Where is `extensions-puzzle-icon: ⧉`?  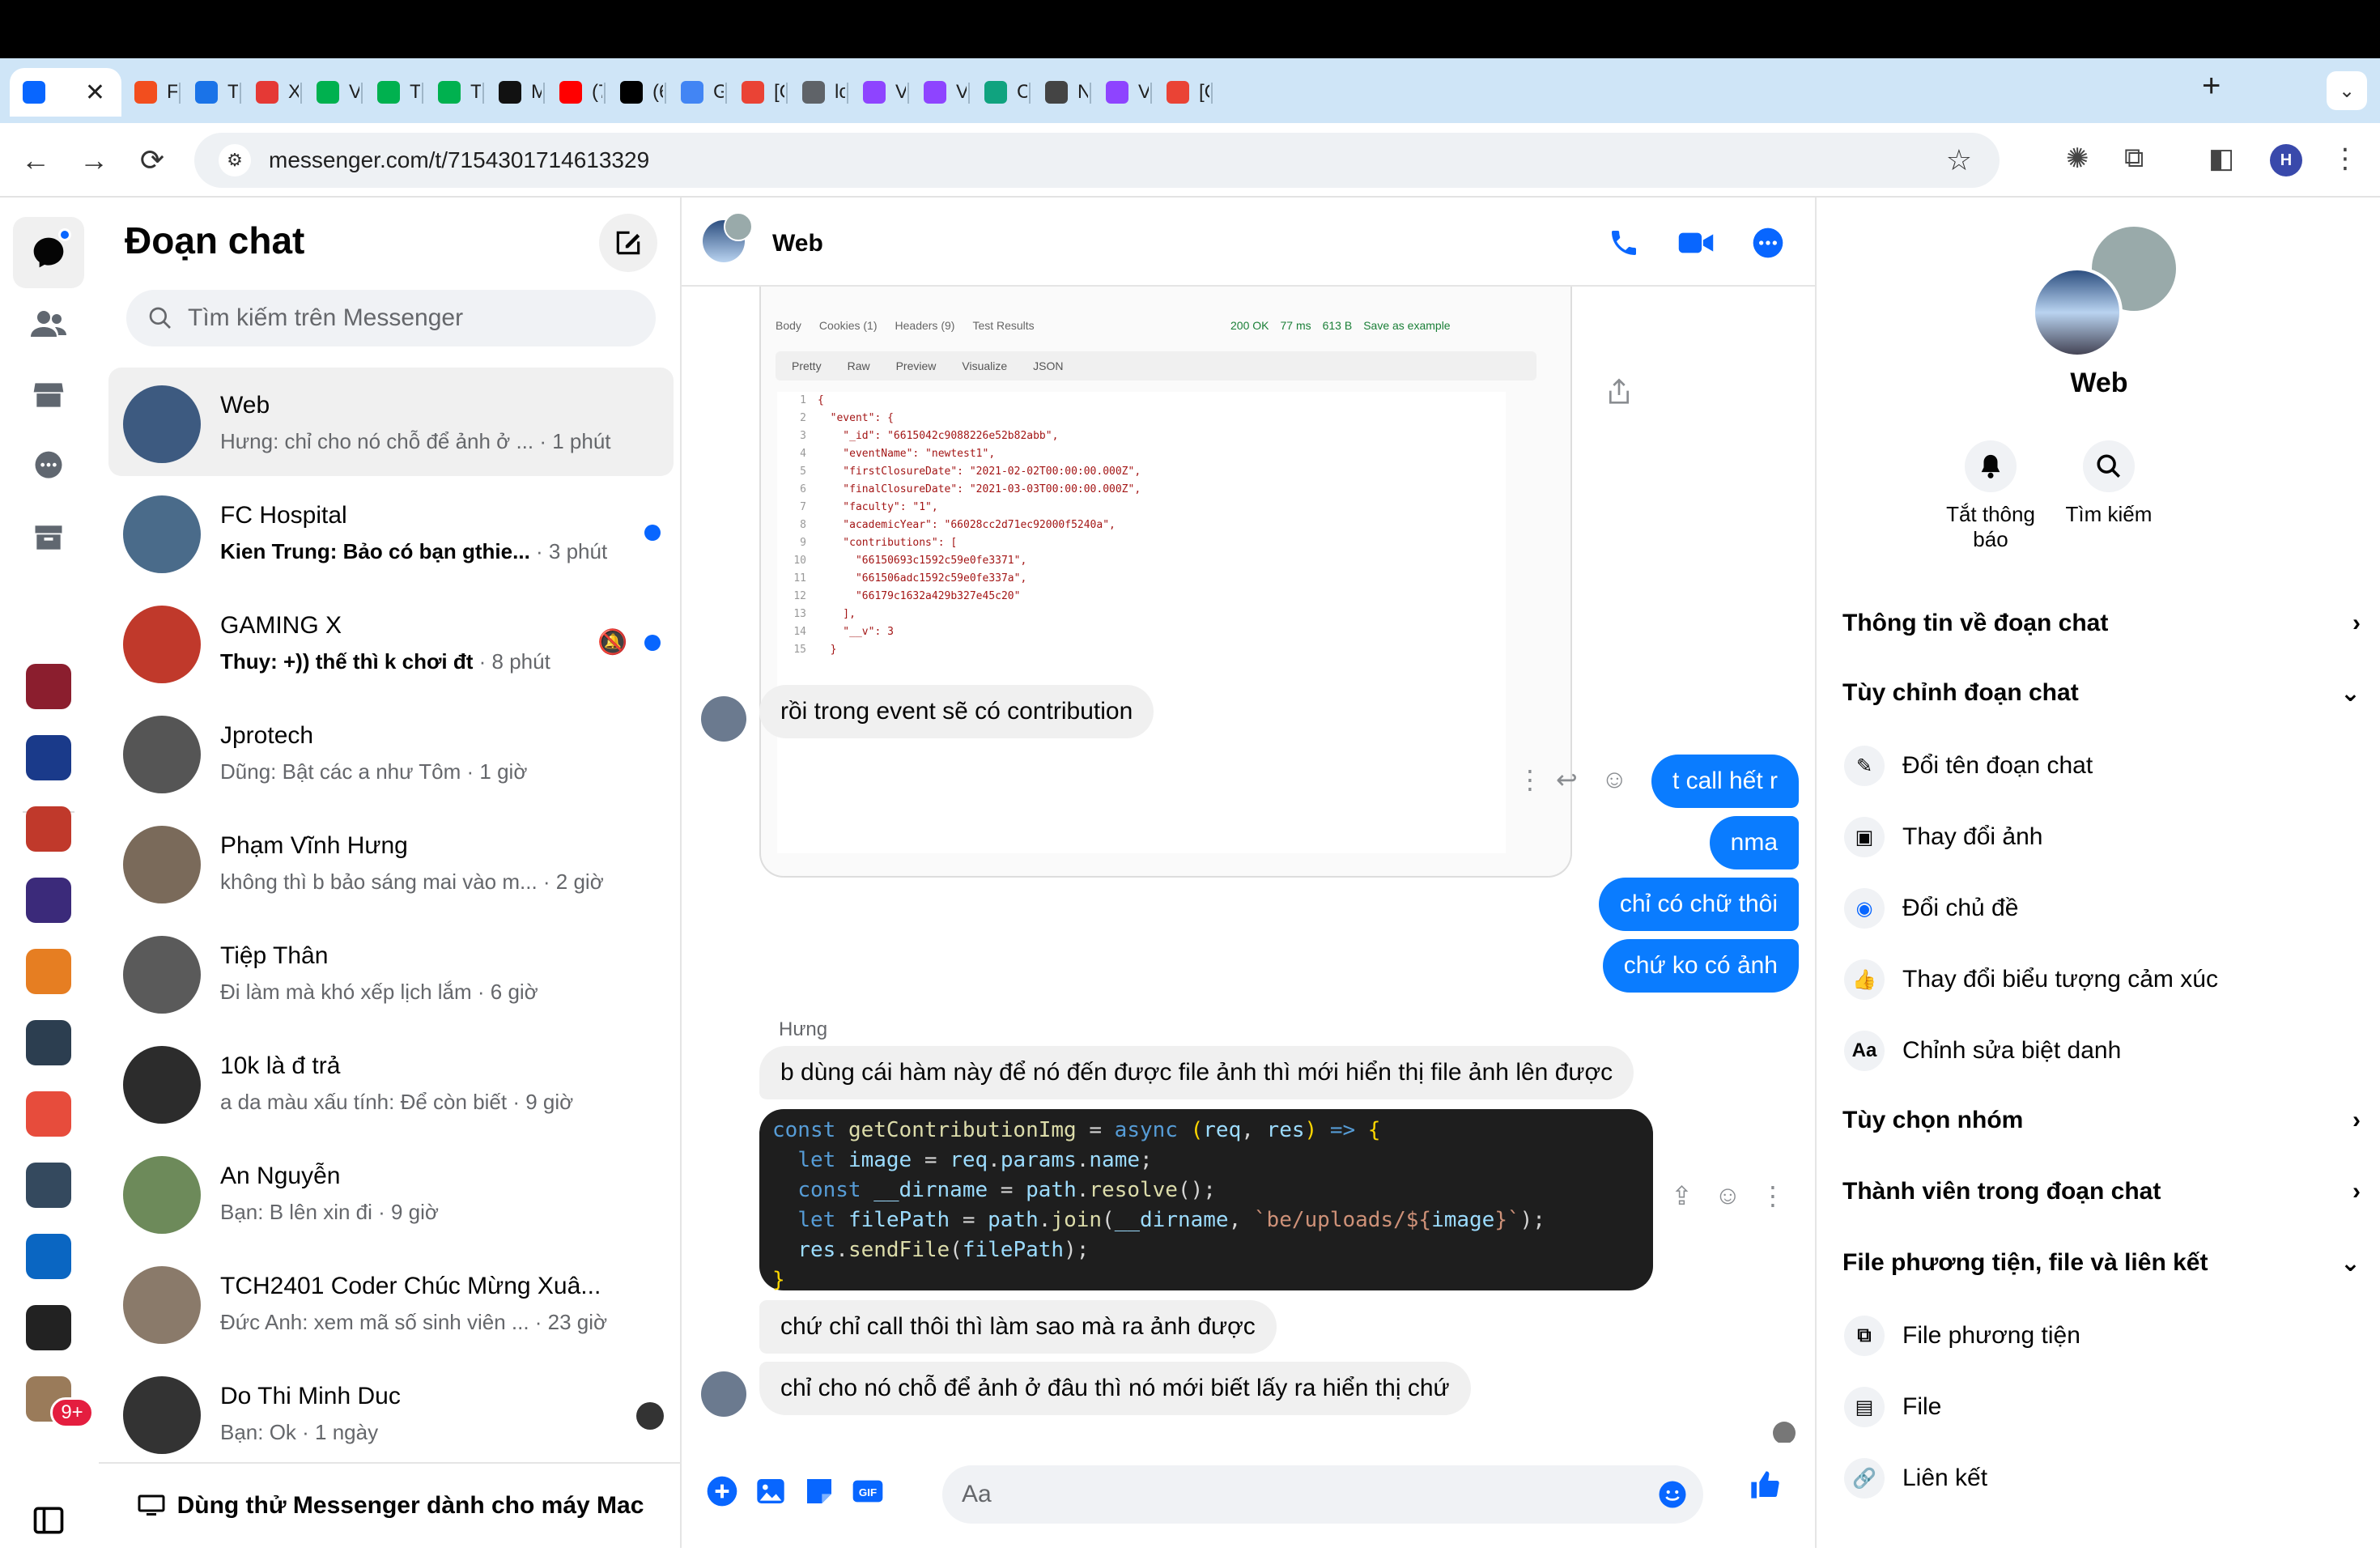
extensions-puzzle-icon: ⧉ is located at coordinates (2134, 158).